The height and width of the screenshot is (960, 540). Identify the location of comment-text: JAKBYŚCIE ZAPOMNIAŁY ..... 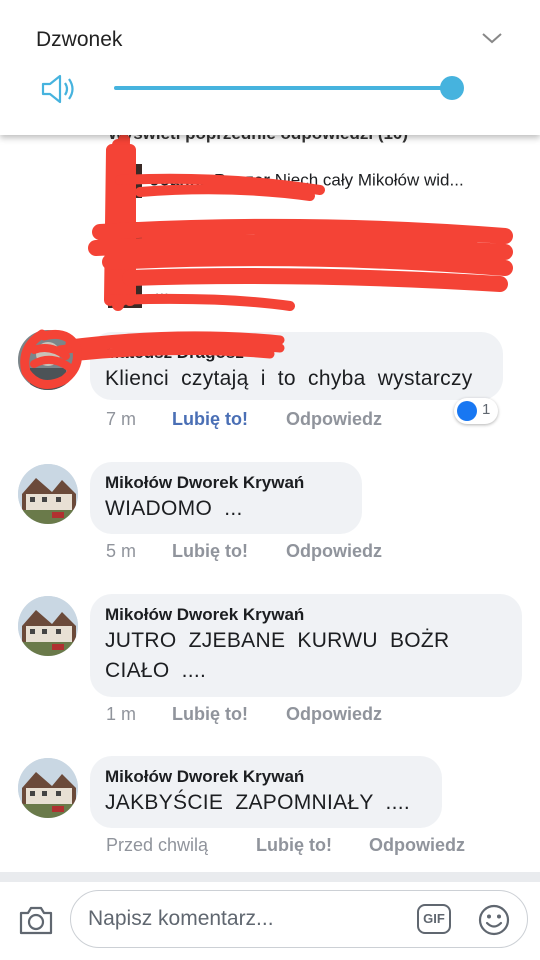
(258, 802).